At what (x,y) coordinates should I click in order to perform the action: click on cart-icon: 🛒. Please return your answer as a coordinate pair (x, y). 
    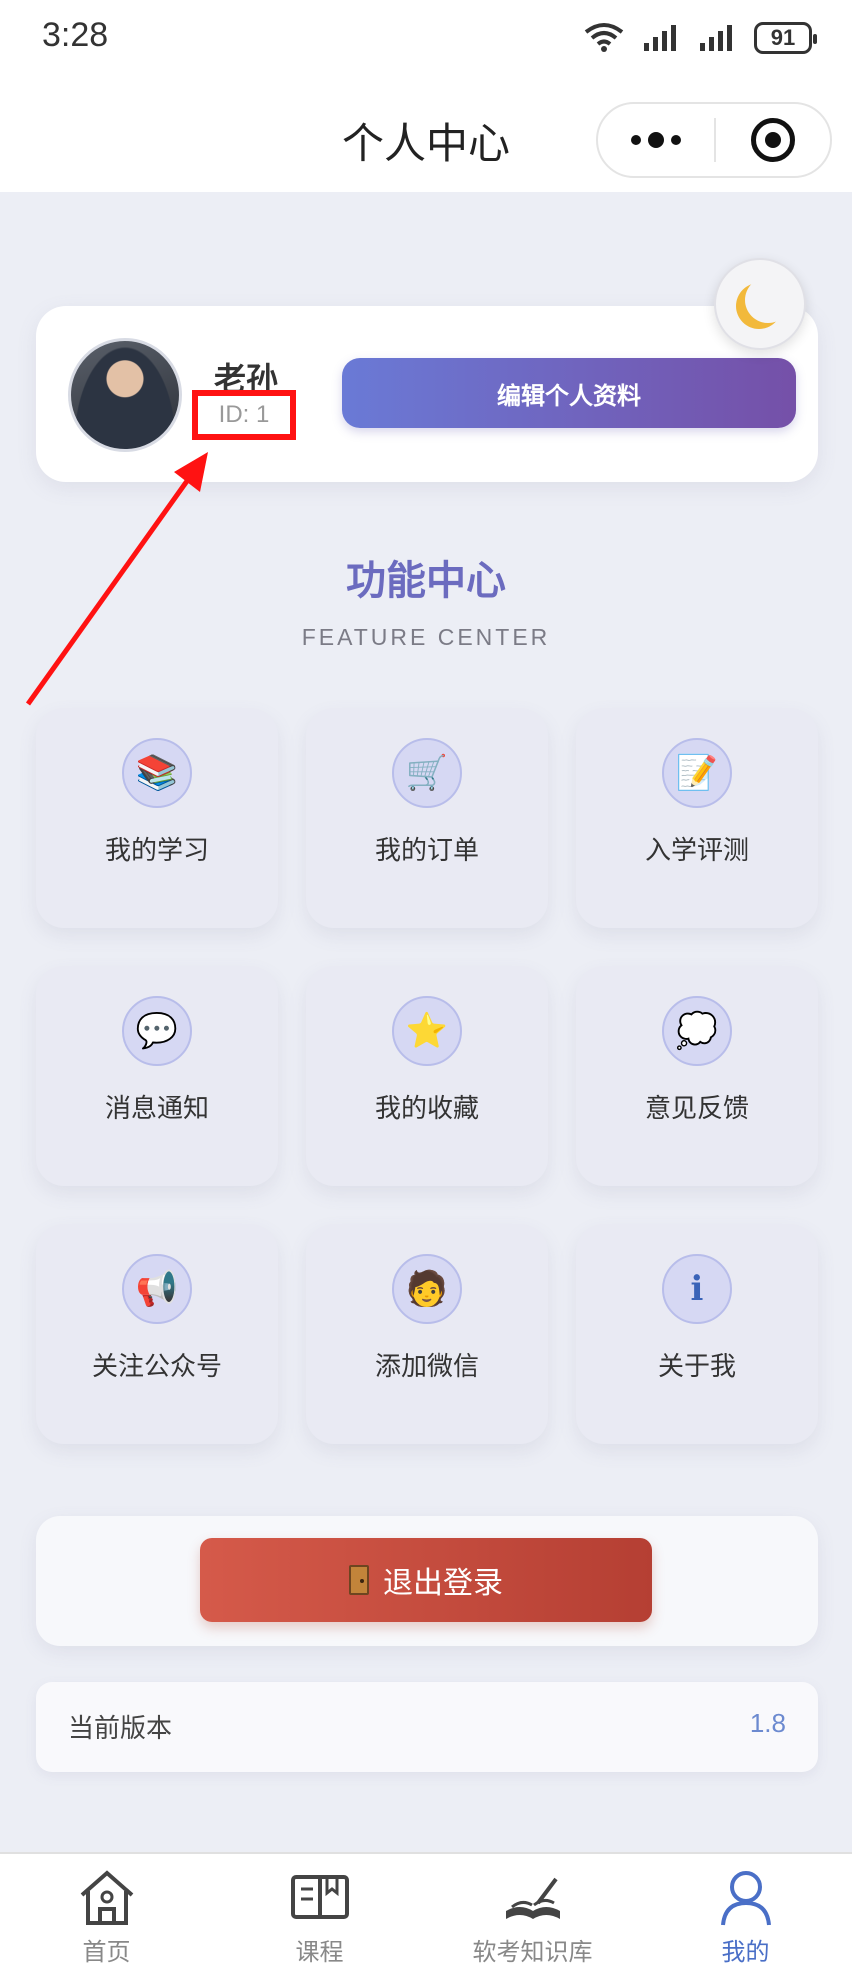
    Looking at the image, I should click on (427, 773).